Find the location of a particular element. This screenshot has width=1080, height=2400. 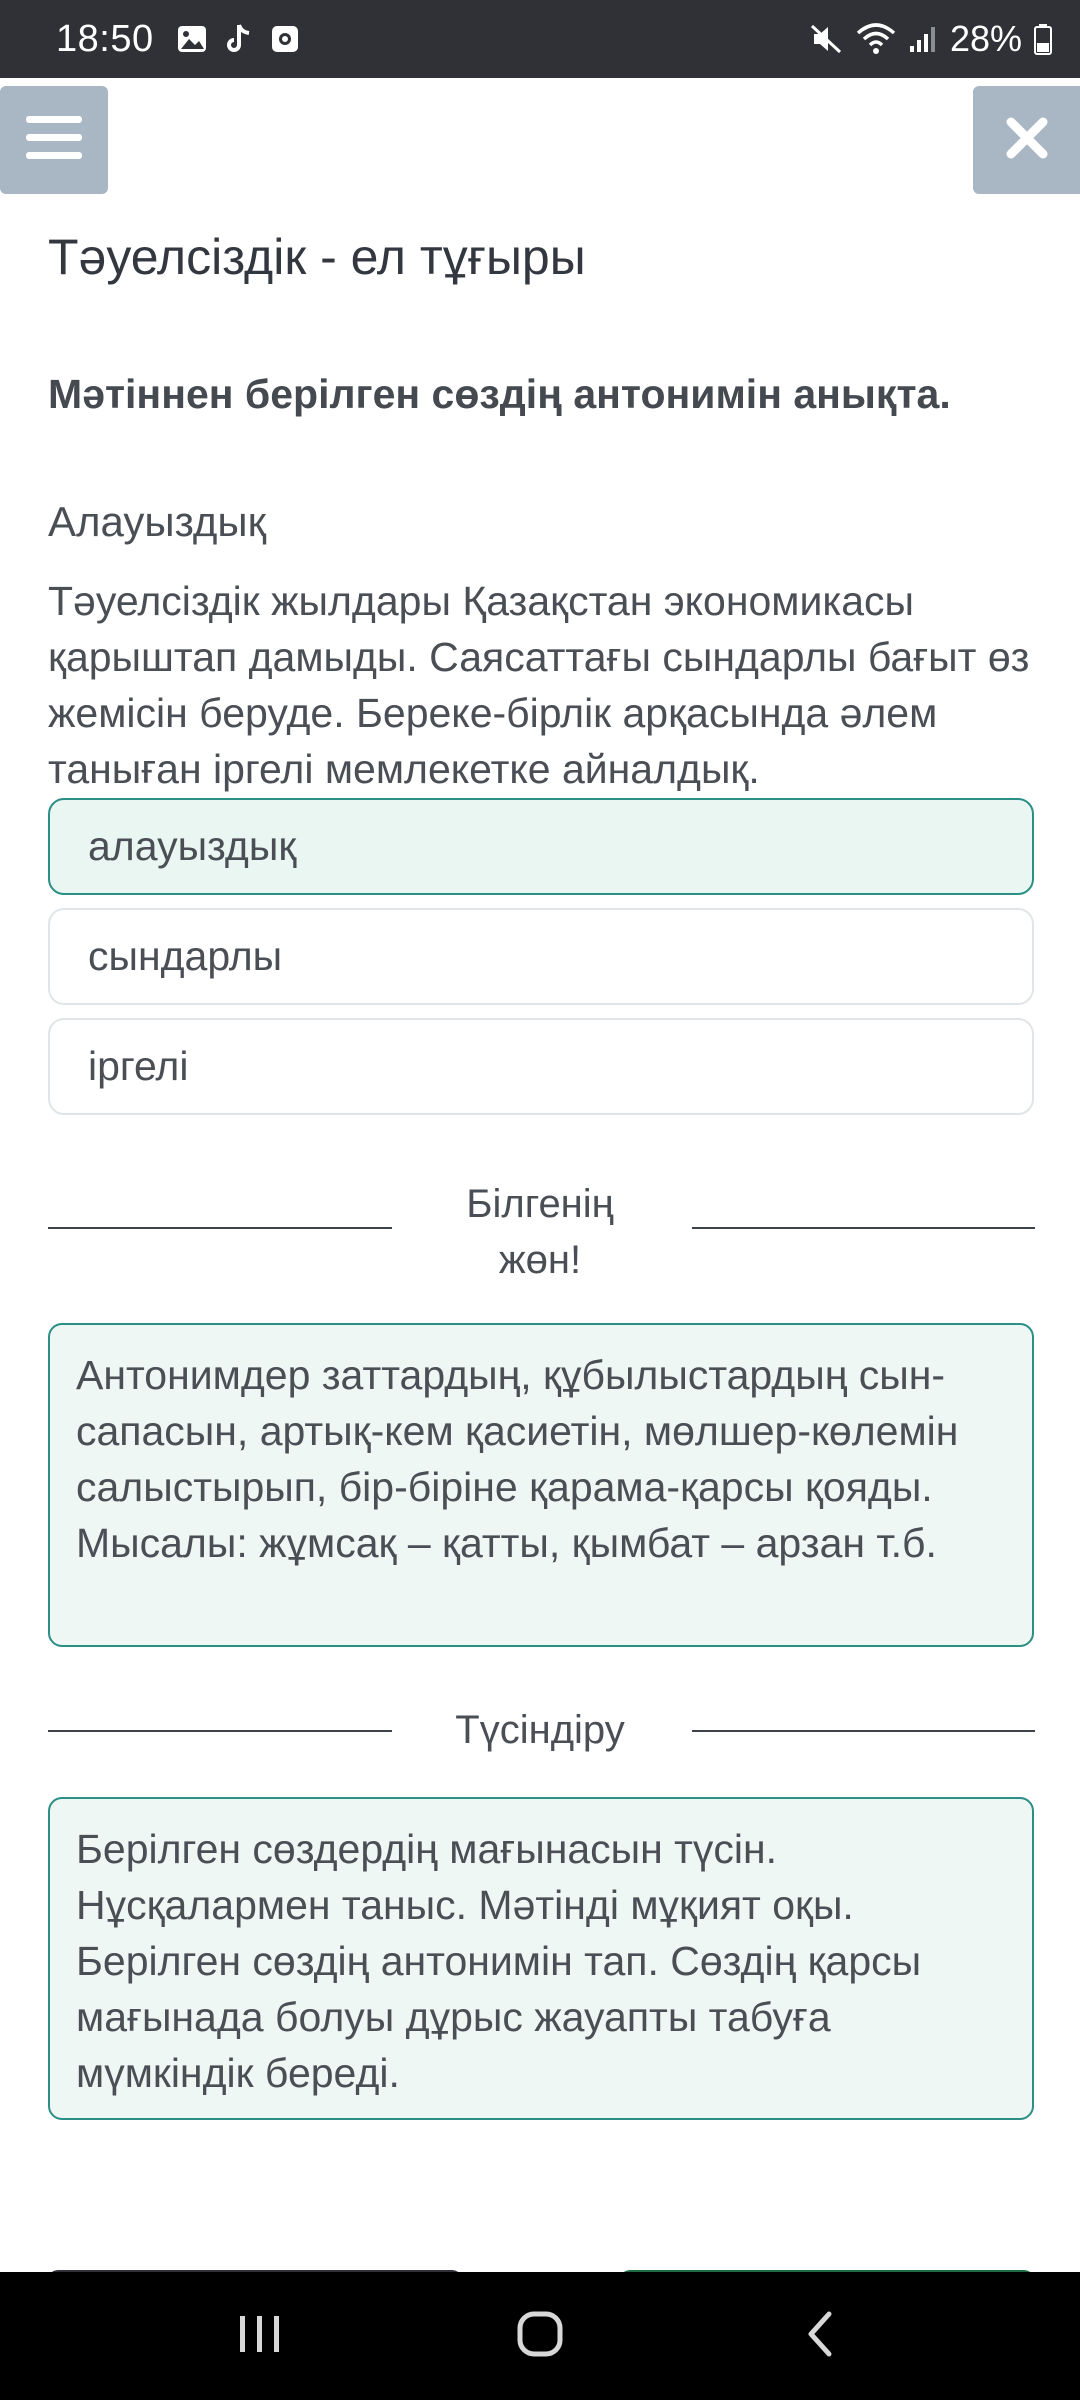

mute-icon is located at coordinates (826, 39).